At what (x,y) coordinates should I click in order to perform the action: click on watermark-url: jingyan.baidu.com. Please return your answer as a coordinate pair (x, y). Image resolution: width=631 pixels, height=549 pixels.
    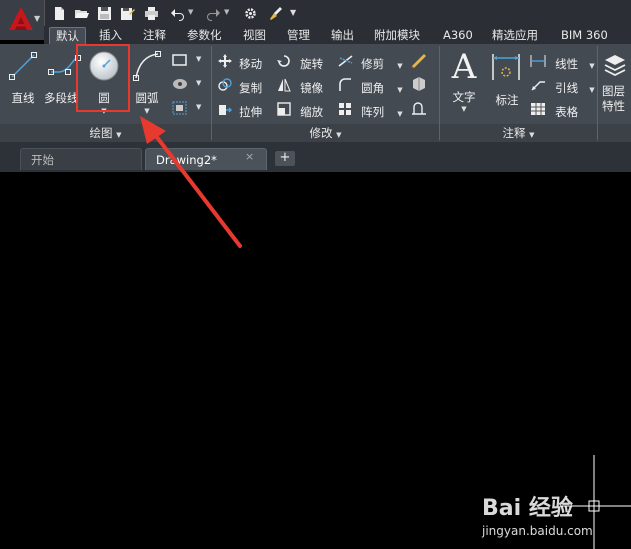
    Looking at the image, I should click on (537, 531).